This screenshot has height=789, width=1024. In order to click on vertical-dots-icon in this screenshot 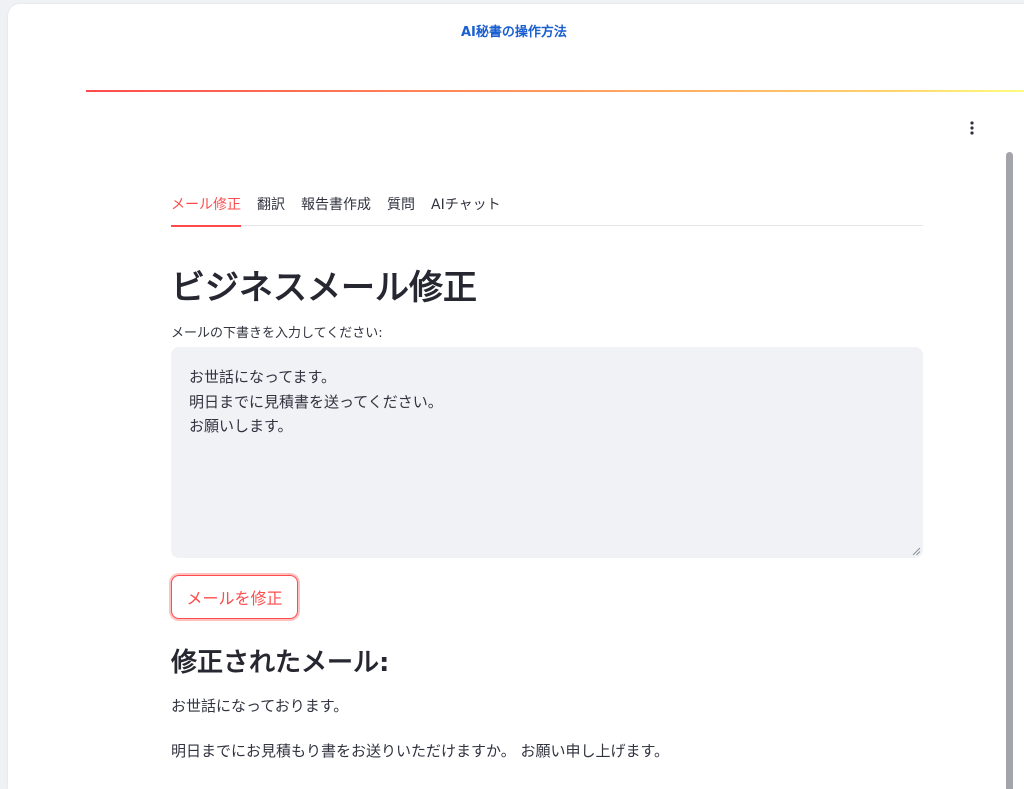, I will do `click(972, 128)`.